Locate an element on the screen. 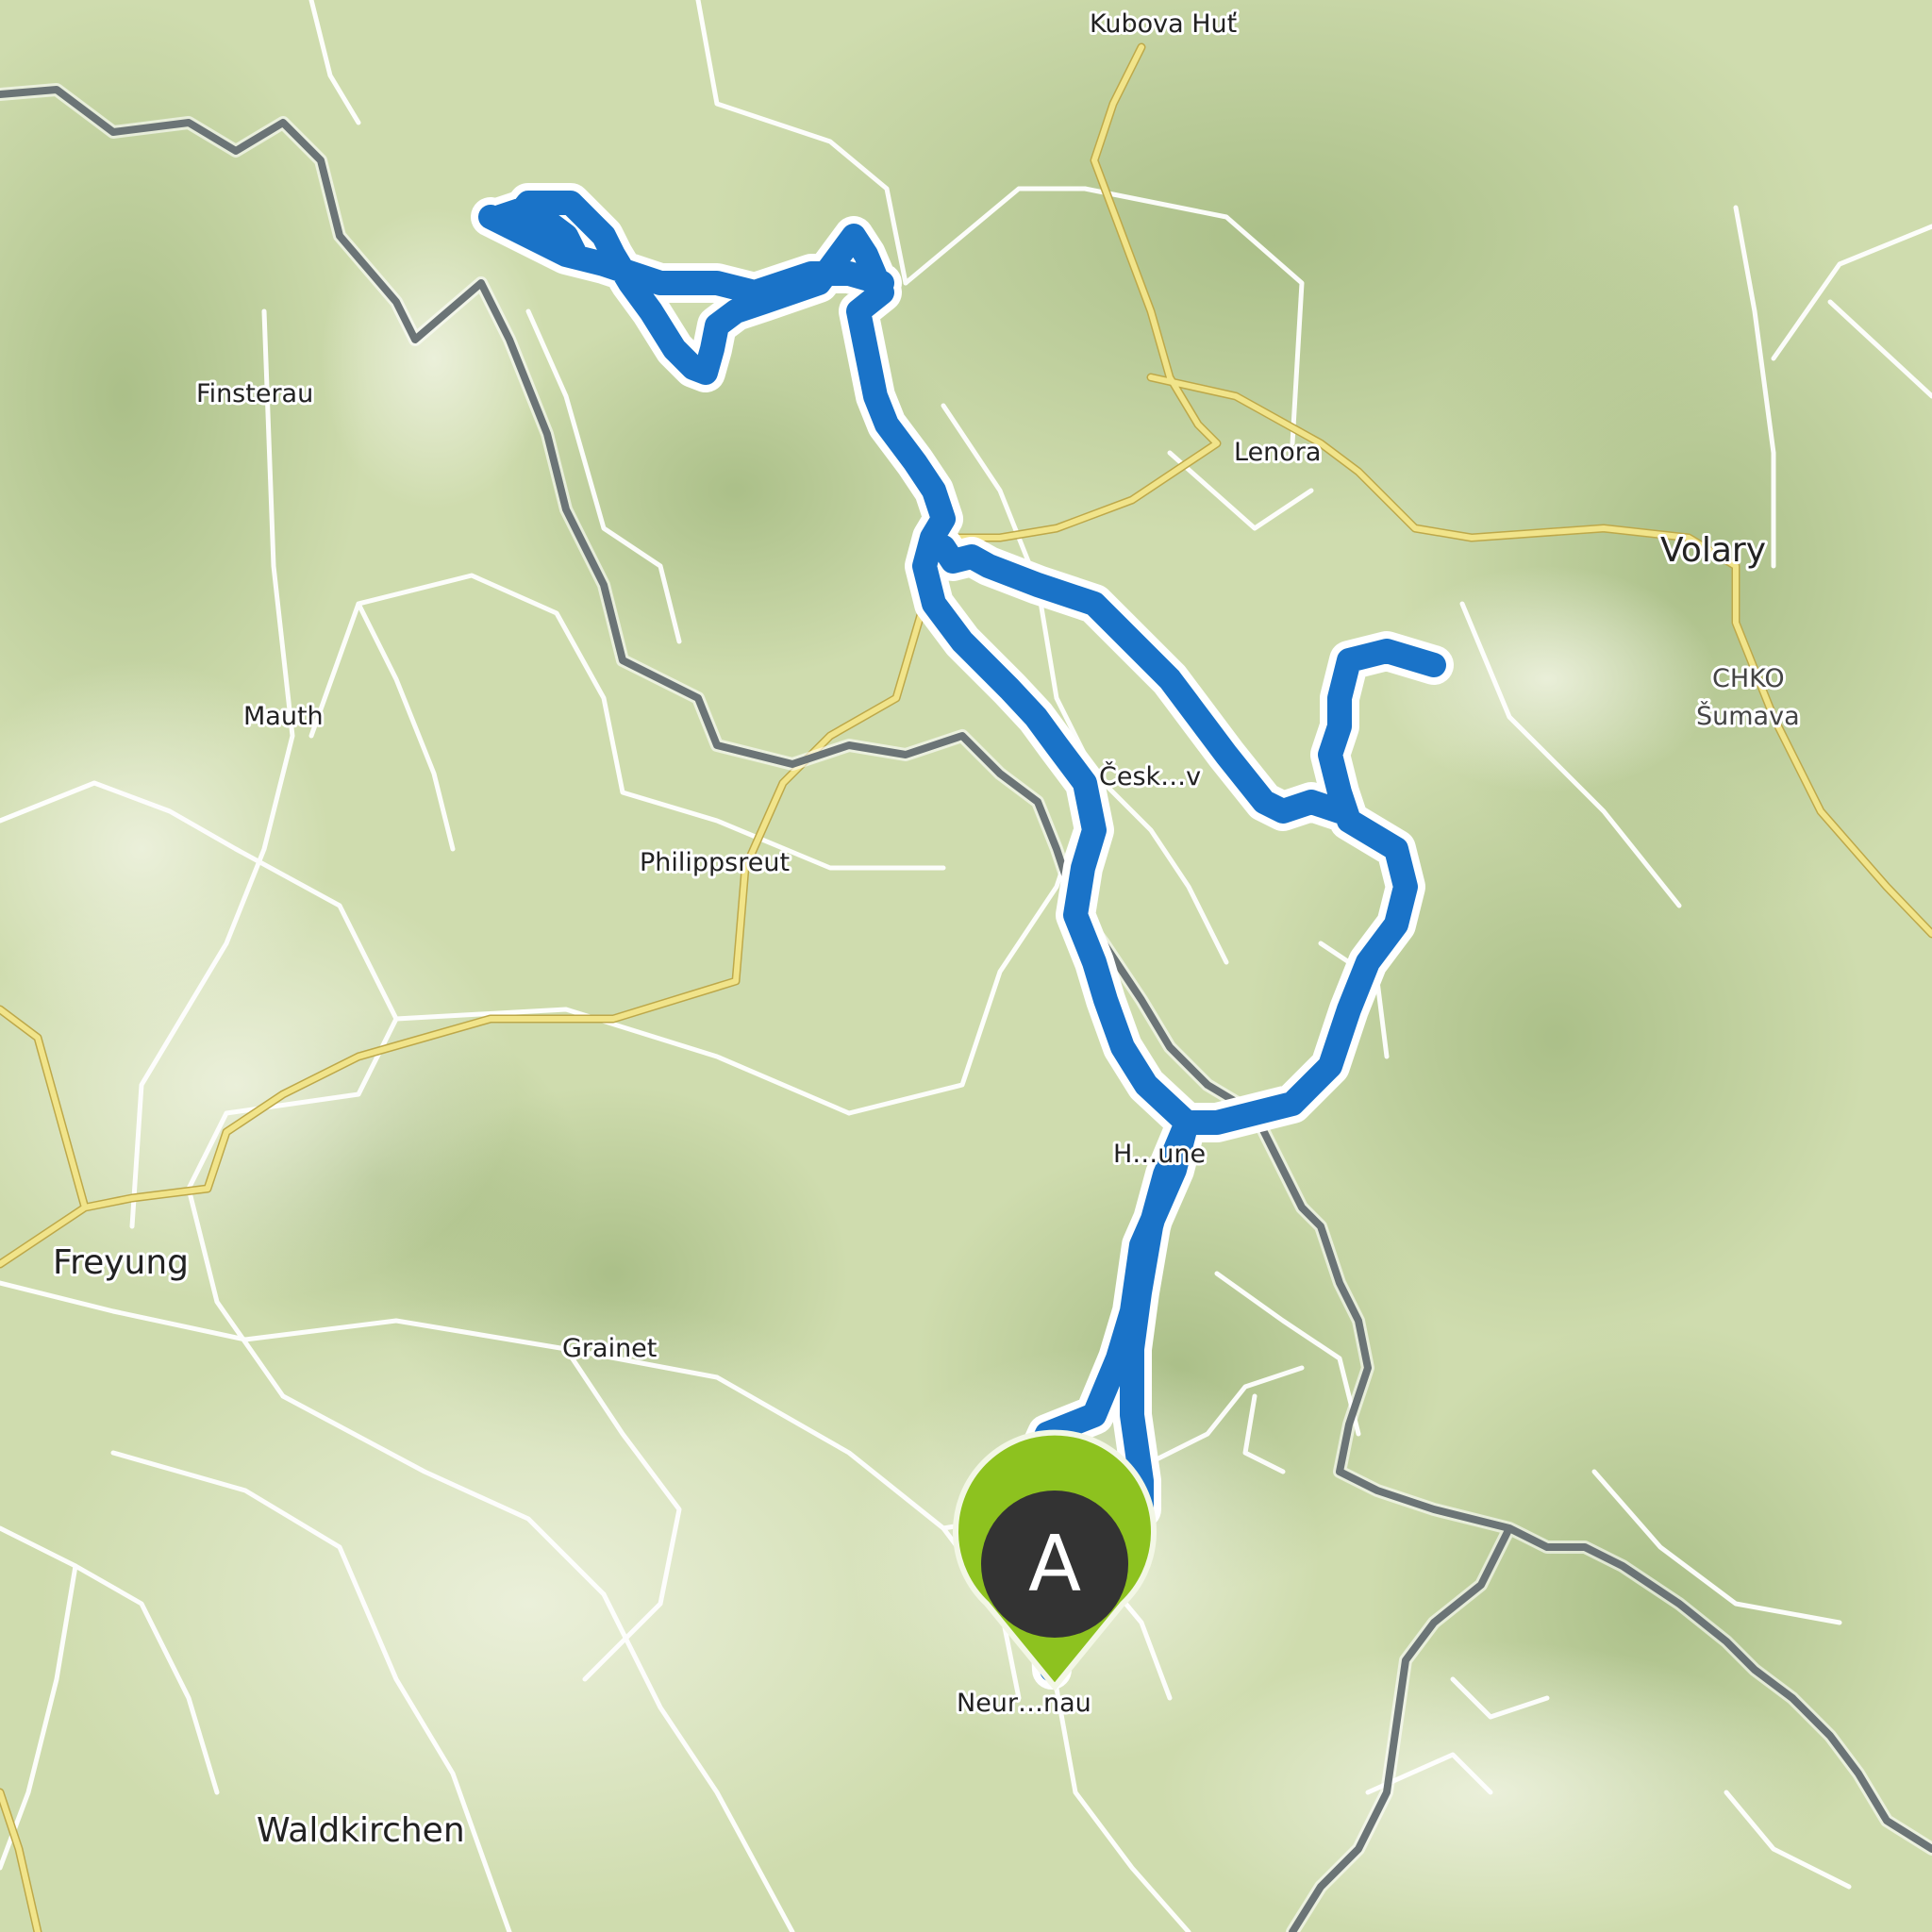 This screenshot has height=1932, width=1932. place-label-philippsreut: Philippsreut is located at coordinates (715, 862).